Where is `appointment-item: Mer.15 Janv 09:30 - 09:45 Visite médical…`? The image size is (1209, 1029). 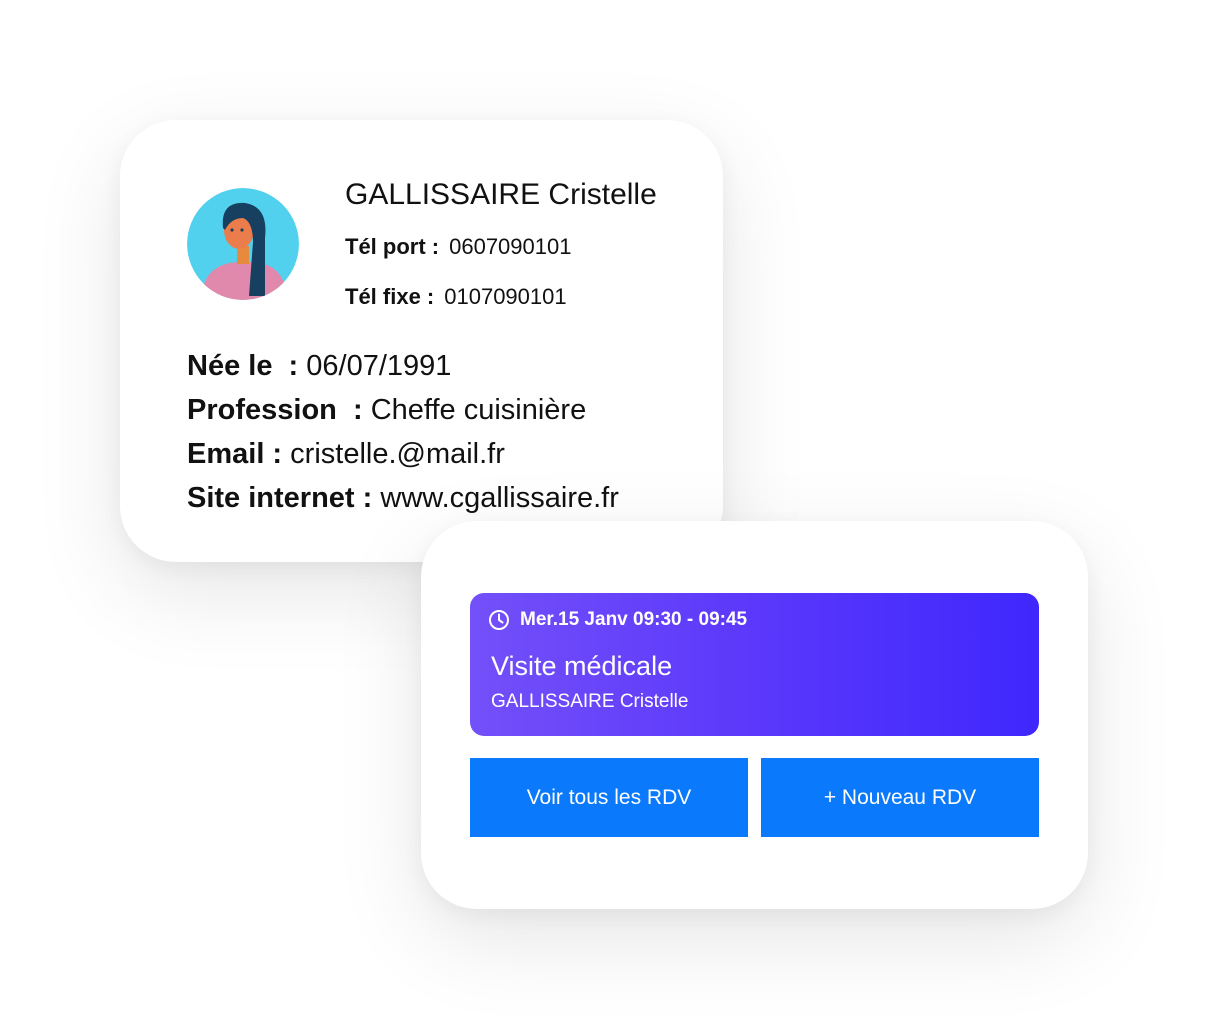 appointment-item: Mer.15 Janv 09:30 - 09:45 Visite médical… is located at coordinates (754, 664).